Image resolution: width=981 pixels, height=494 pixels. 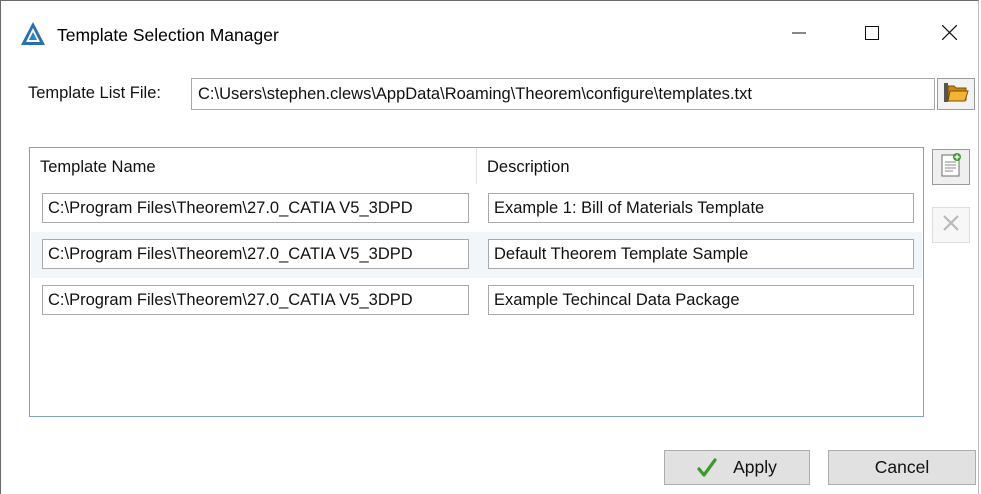 I want to click on column-header-description: Description, so click(x=700, y=166).